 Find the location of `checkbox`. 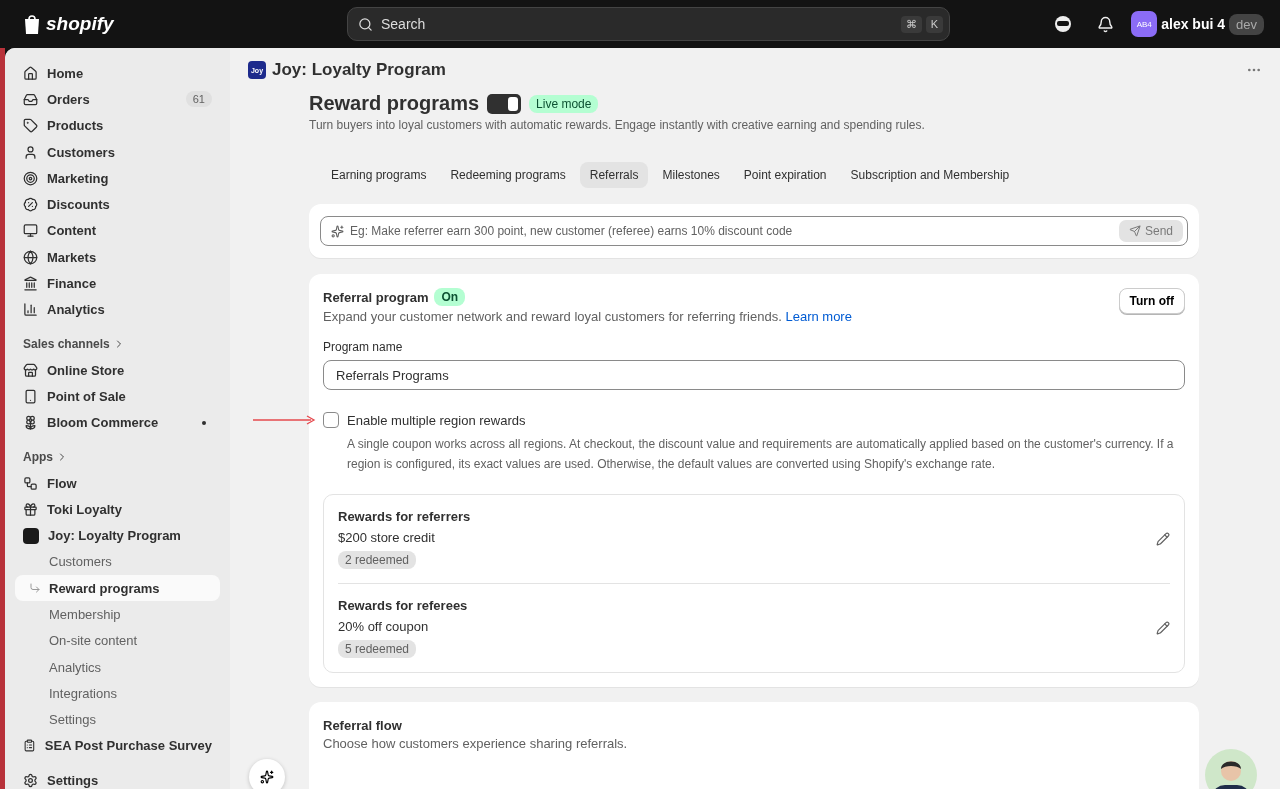

checkbox is located at coordinates (331, 420).